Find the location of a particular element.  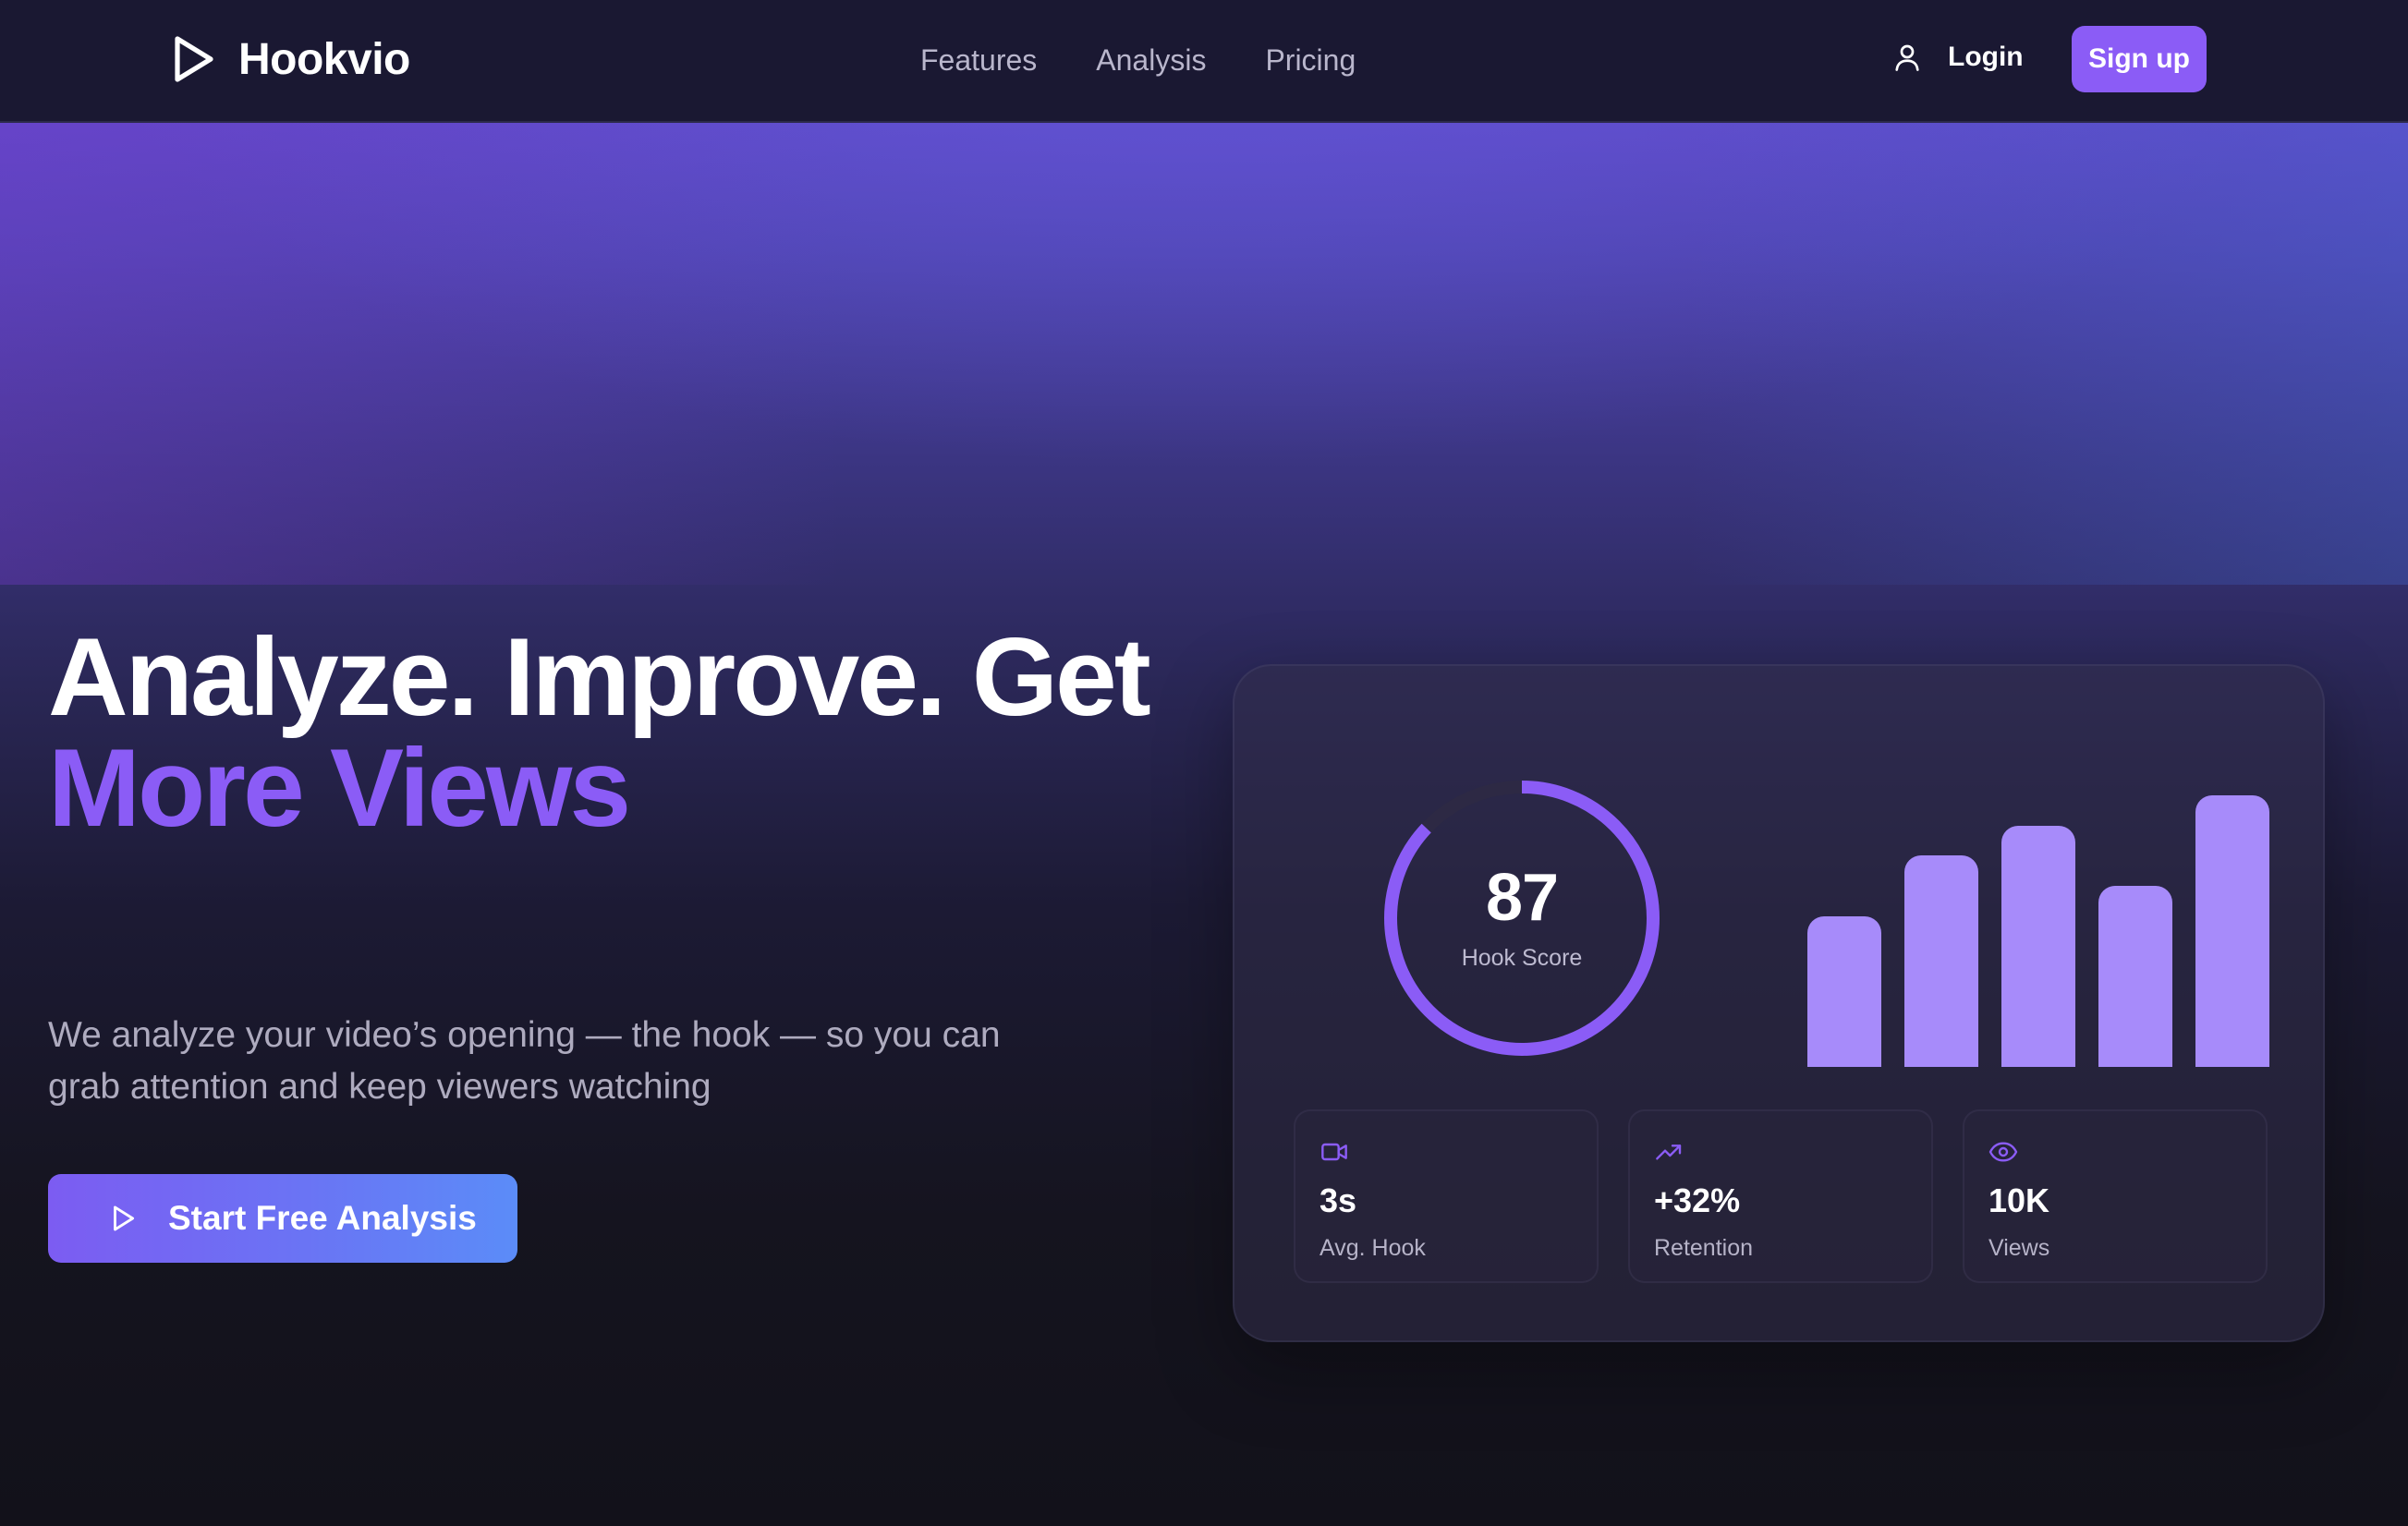

trending-up-icon is located at coordinates (1669, 1152).